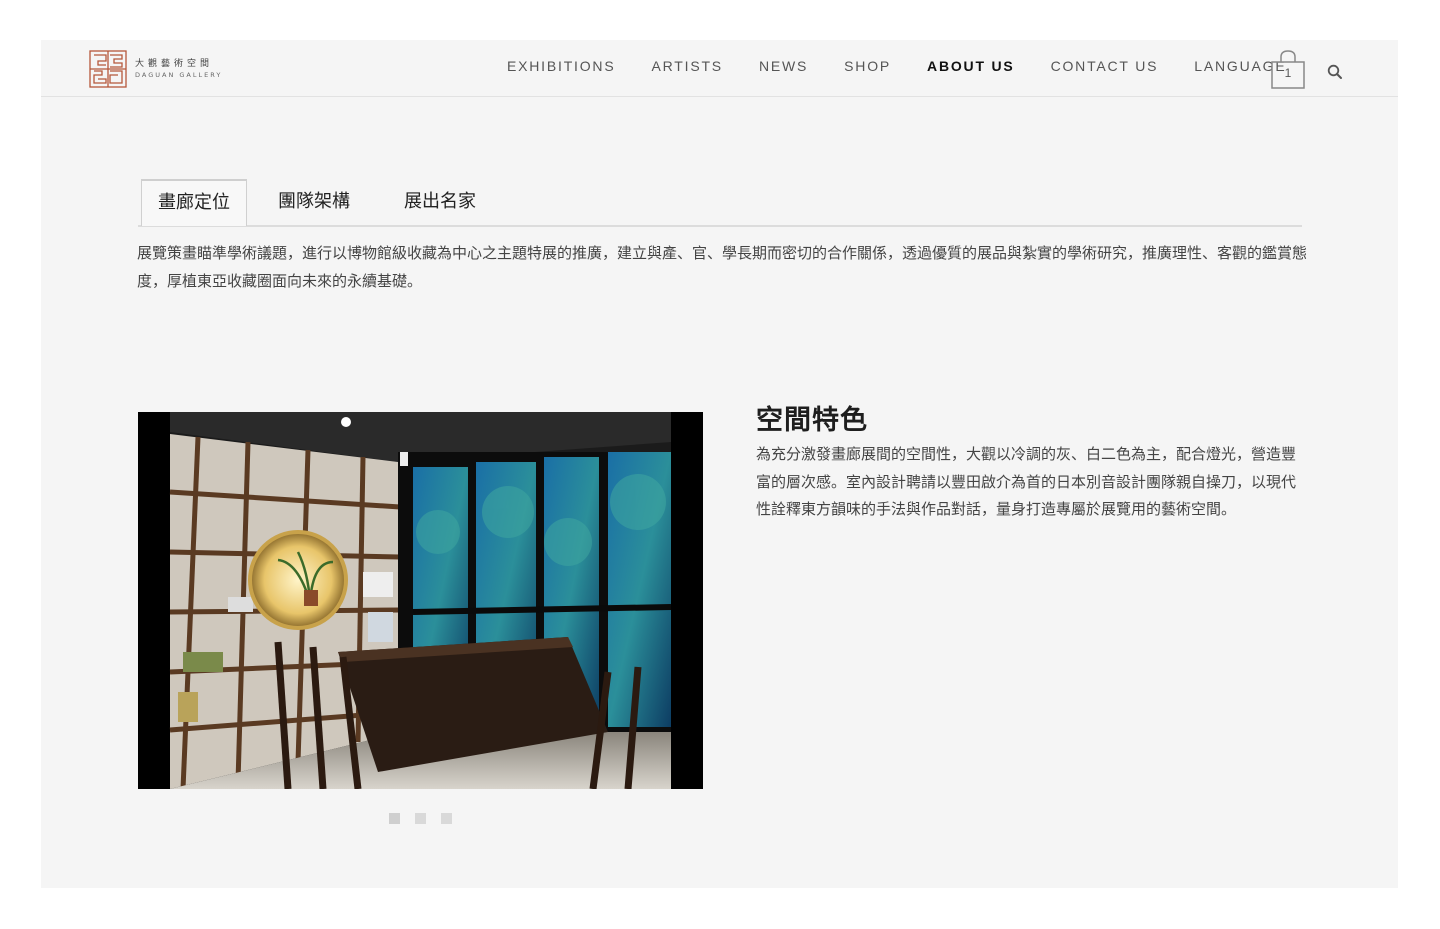 The width and height of the screenshot is (1440, 929). I want to click on logo-mark-icon, so click(108, 69).